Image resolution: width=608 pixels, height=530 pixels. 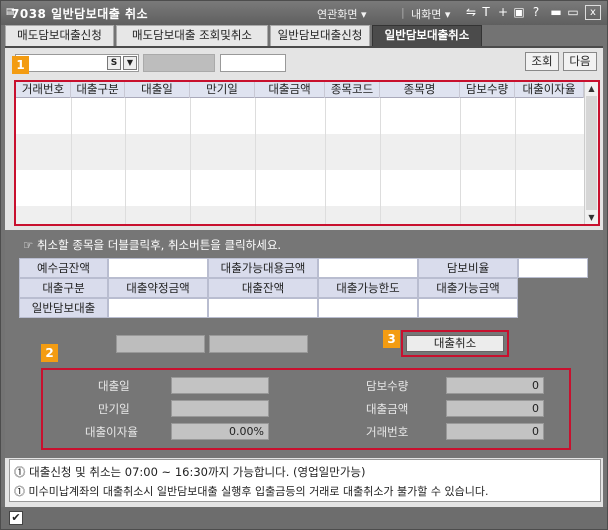 What do you see at coordinates (593, 12) in the screenshot?
I see `close-icon: x` at bounding box center [593, 12].